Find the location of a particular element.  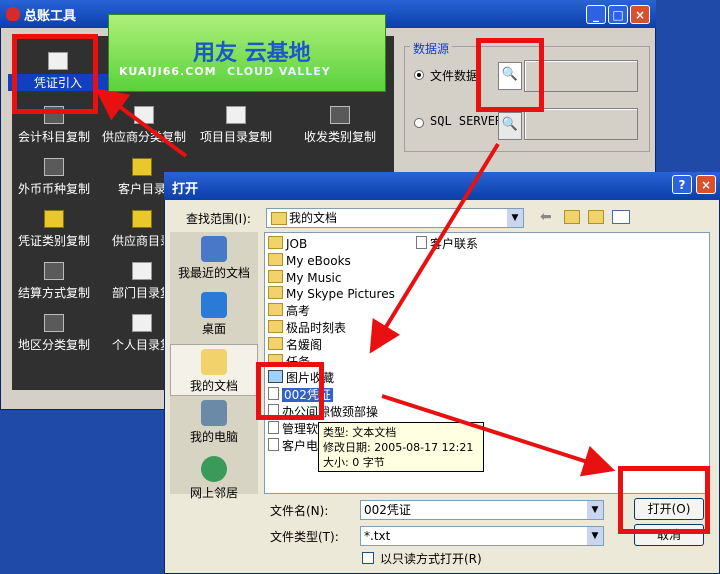

arrow-to-voucher-import is located at coordinates (141, 123).